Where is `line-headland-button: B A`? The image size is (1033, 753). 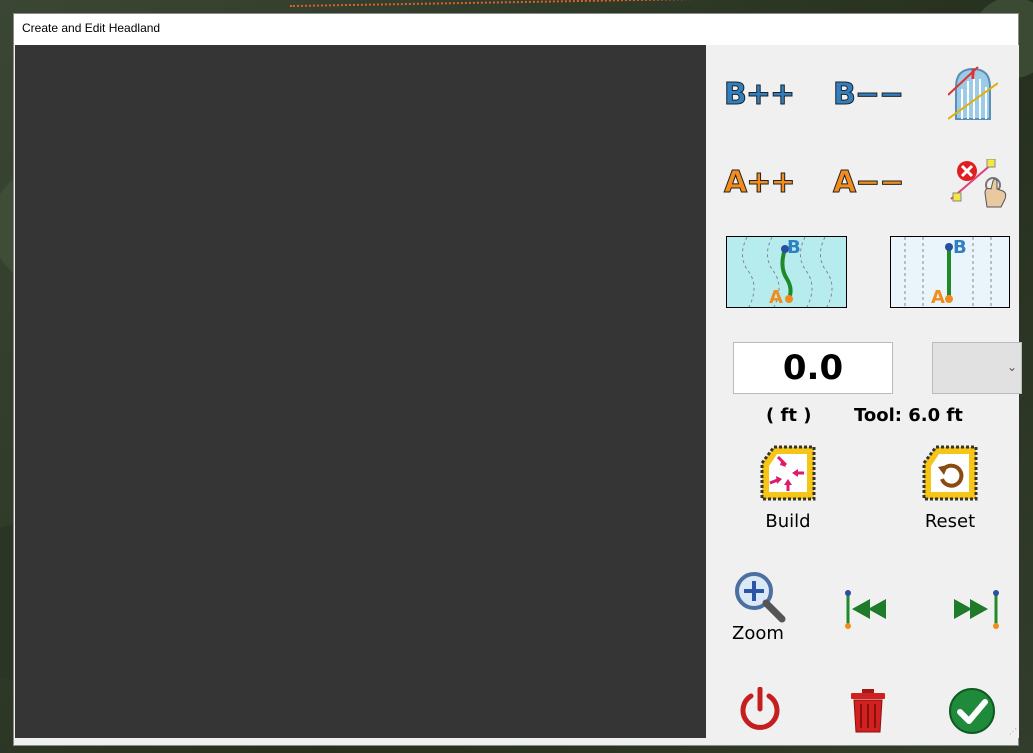 line-headland-button: B A is located at coordinates (950, 272).